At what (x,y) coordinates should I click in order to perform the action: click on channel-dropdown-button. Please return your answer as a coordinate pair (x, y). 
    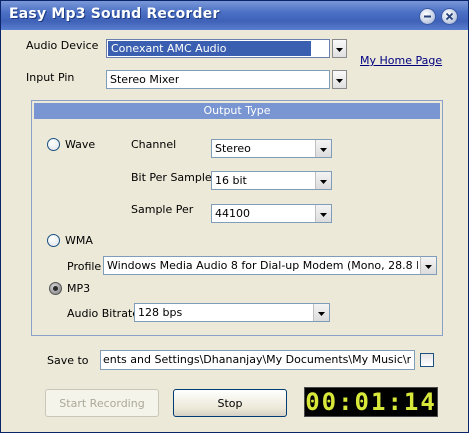
    Looking at the image, I should click on (323, 148).